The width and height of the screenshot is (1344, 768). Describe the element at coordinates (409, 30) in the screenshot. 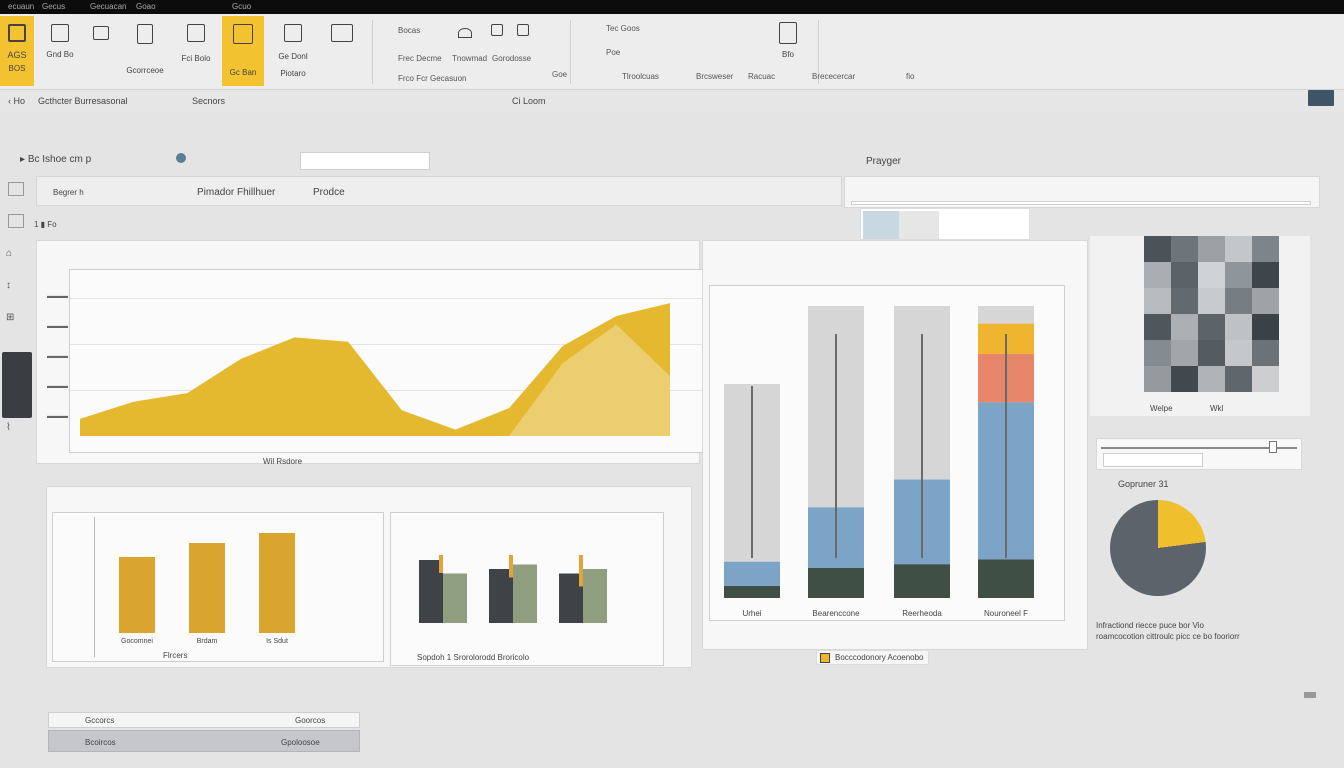

I see `ribbon-text-1: Bocas` at that location.